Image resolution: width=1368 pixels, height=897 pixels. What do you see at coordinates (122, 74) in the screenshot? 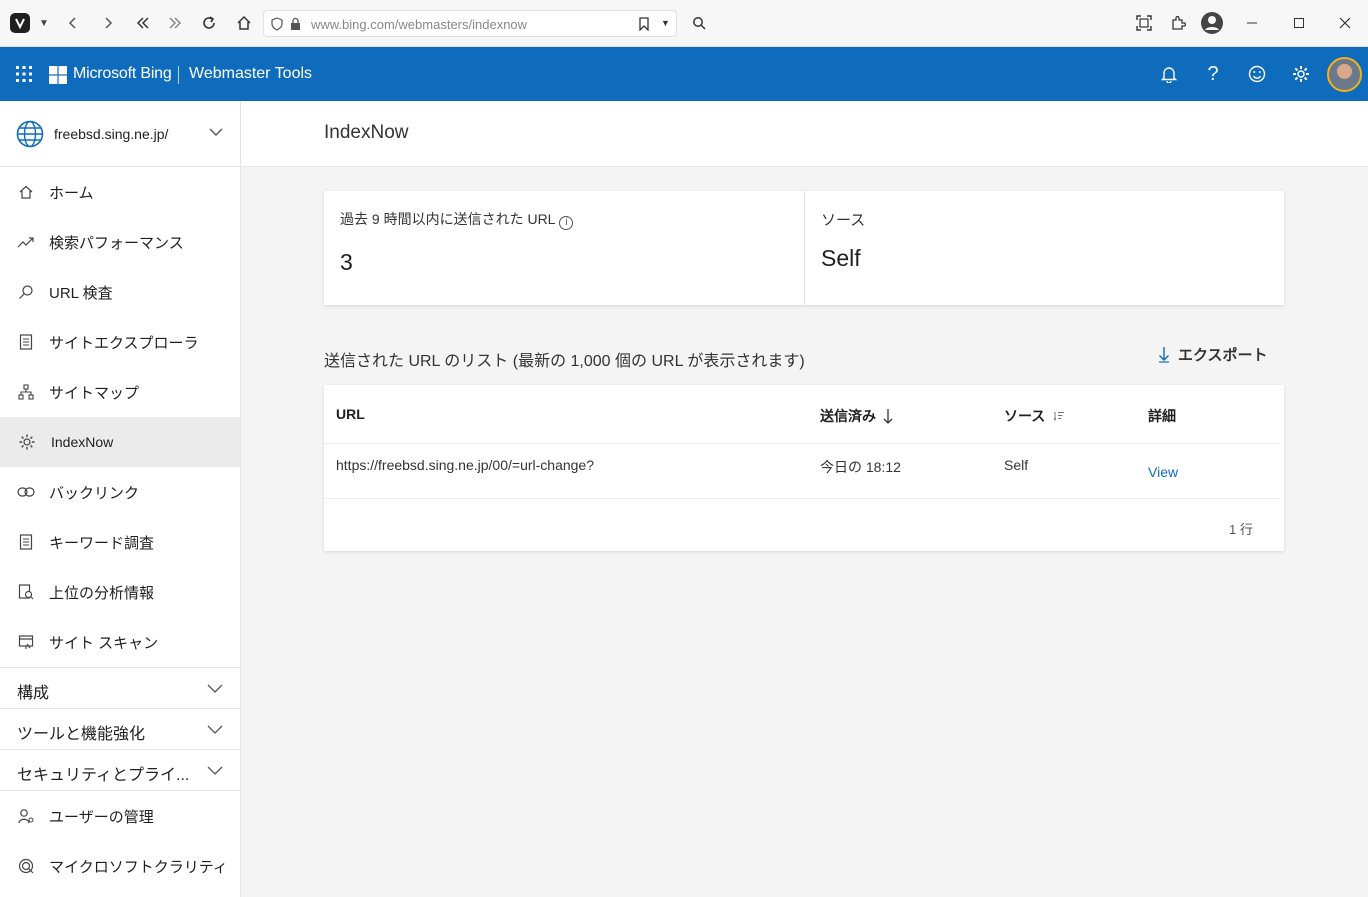
I see `brand-name: Microsoft Bing` at bounding box center [122, 74].